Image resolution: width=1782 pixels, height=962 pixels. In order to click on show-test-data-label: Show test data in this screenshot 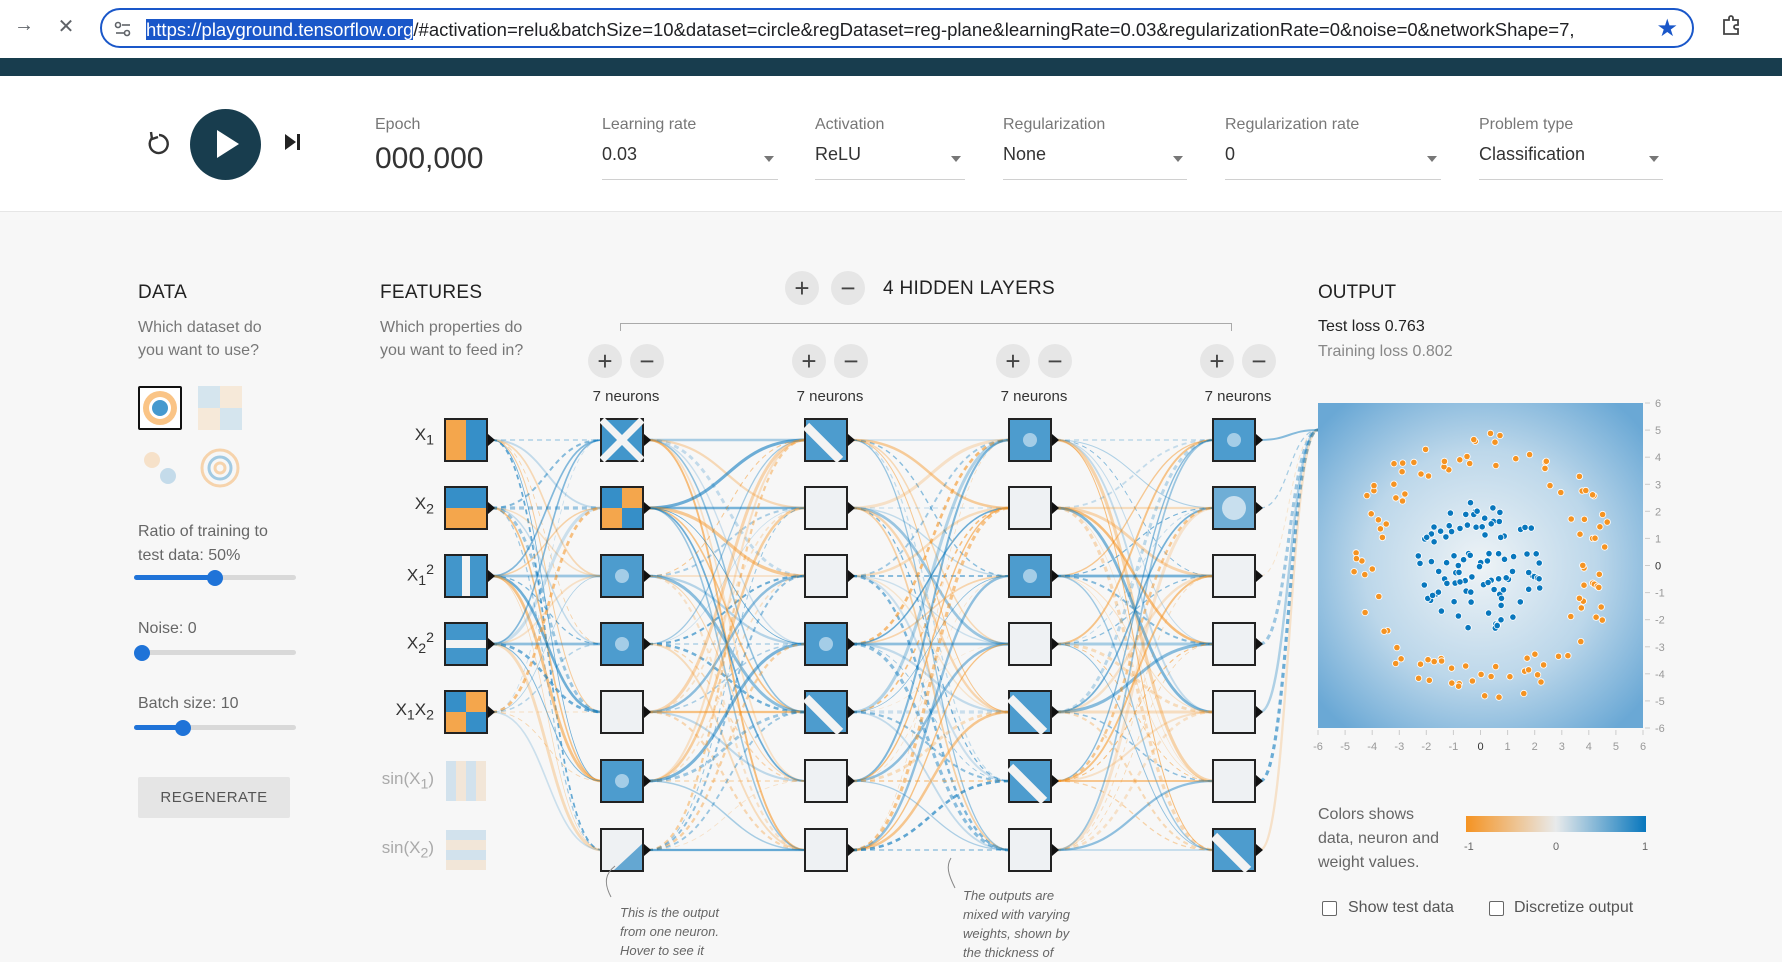, I will do `click(1401, 908)`.